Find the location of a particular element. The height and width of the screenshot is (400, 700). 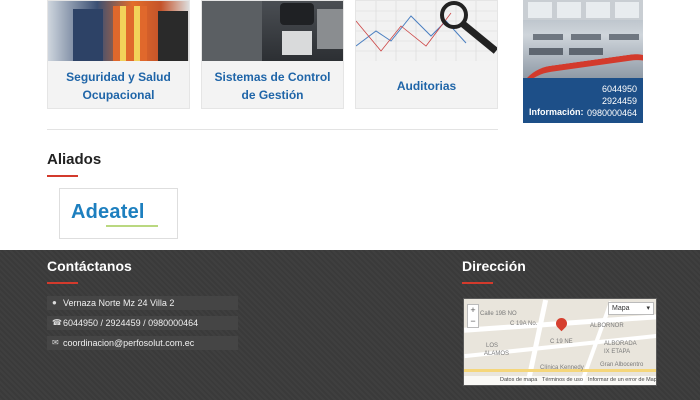

banner-phone: 6044950 is located at coordinates (619, 89).